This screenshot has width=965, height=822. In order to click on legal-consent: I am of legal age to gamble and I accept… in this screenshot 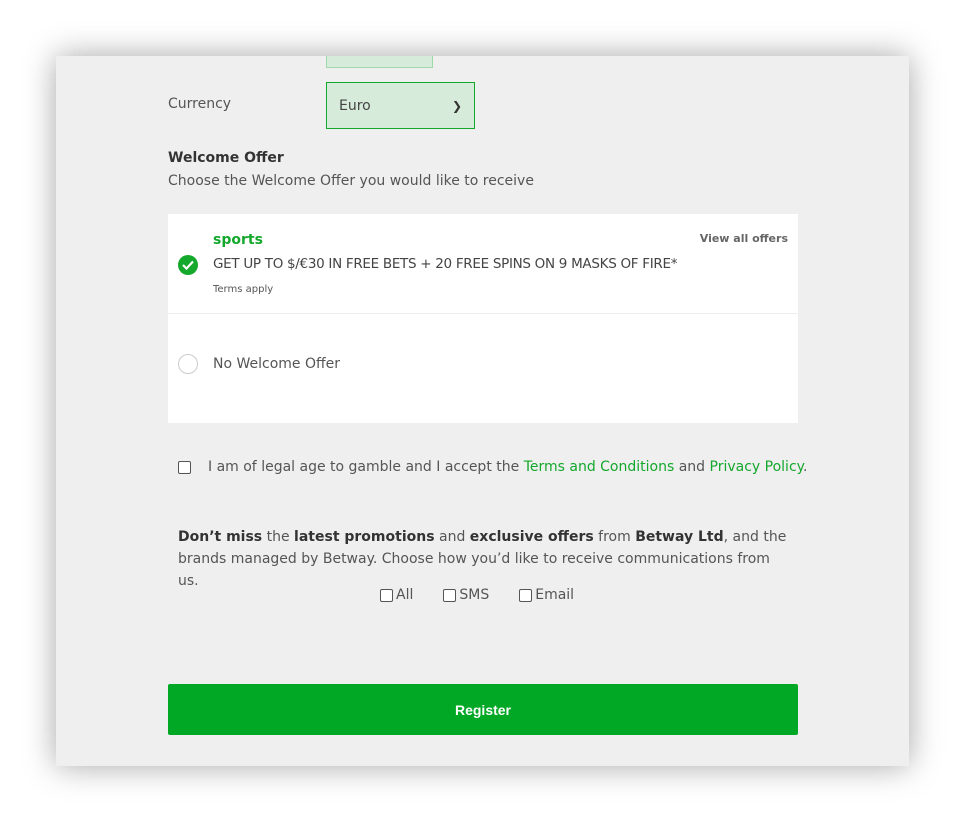, I will do `click(492, 467)`.